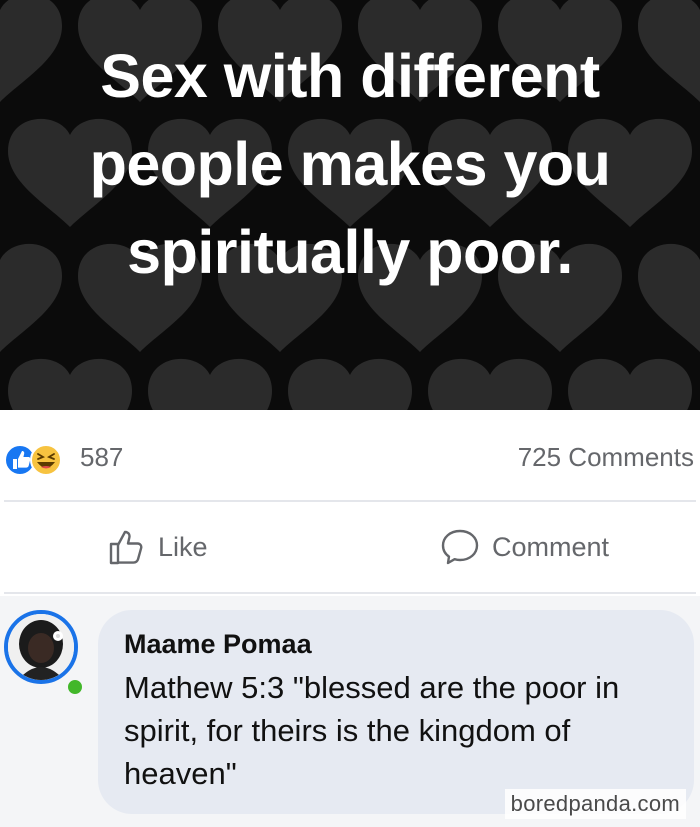 The height and width of the screenshot is (827, 700). I want to click on avatar, so click(41, 647).